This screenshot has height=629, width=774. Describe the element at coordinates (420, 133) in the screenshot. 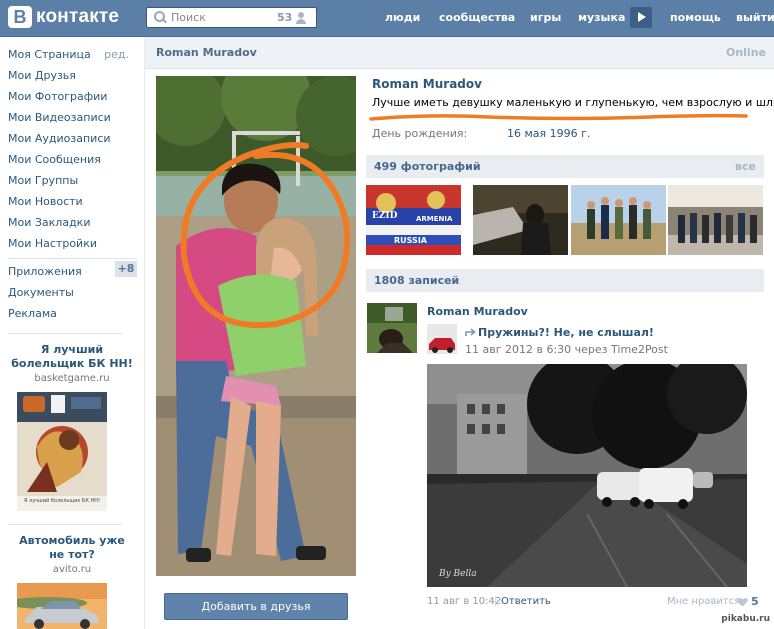

I see `birthday-label: День рождения:` at that location.